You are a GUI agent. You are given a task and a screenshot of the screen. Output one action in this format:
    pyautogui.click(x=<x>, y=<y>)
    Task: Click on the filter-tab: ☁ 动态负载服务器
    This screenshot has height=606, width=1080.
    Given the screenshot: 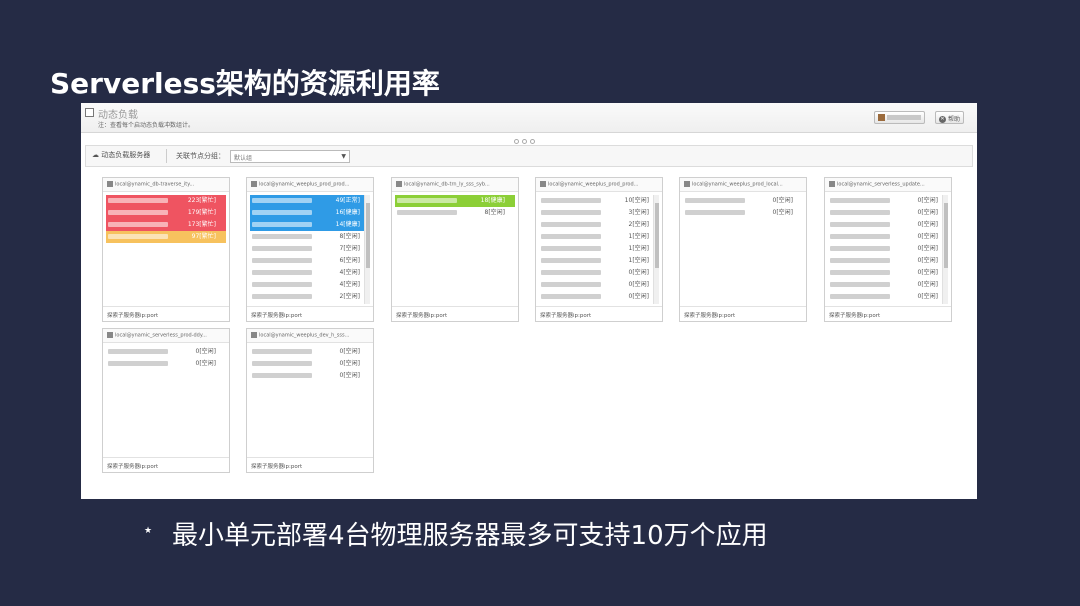 What is the action you would take?
    pyautogui.click(x=121, y=155)
    